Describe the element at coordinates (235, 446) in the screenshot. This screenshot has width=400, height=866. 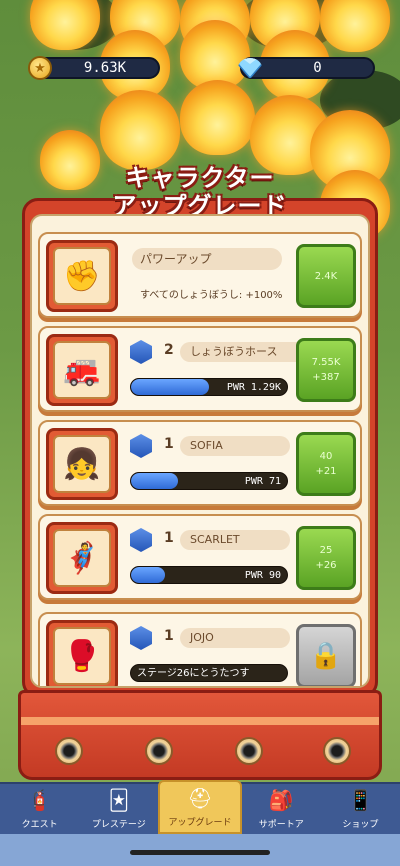
I see `character-name: SOFIA` at that location.